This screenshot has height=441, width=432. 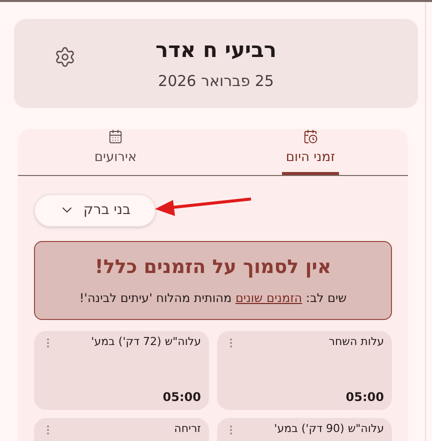 What do you see at coordinates (213, 267) in the screenshot?
I see `warning-title: אין לסמוך על הזמנים כלל!` at bounding box center [213, 267].